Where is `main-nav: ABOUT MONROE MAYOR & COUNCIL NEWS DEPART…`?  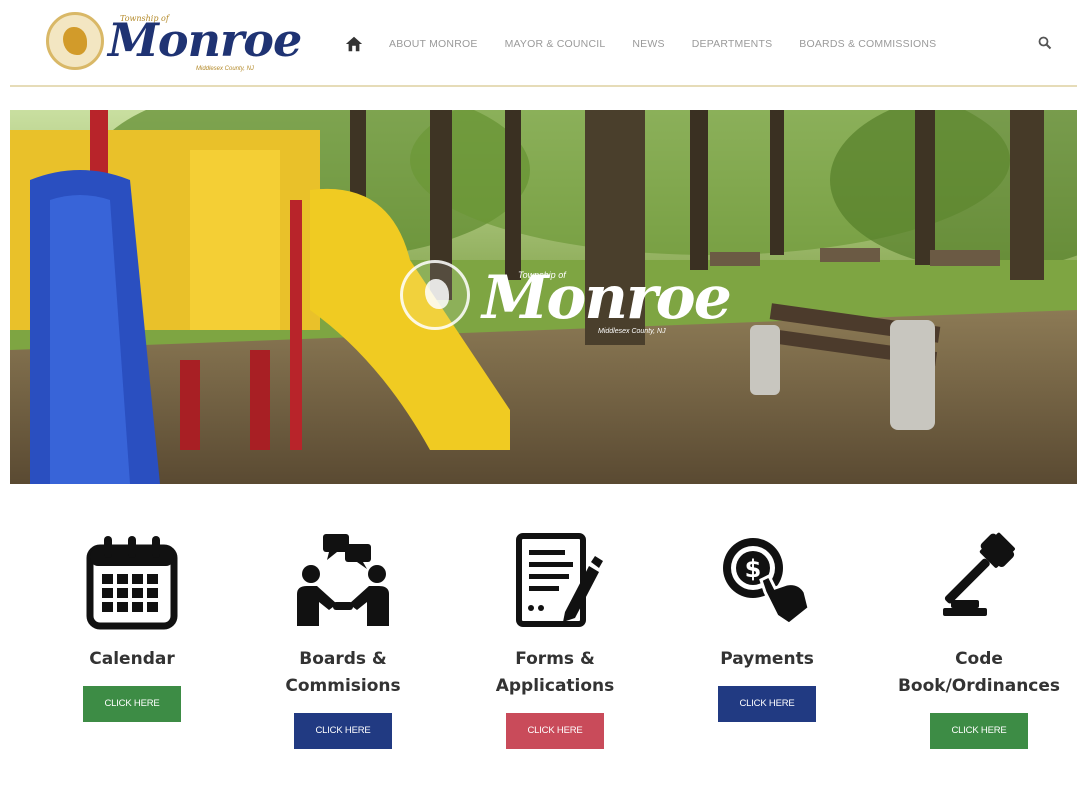 main-nav: ABOUT MONROE MAYOR & COUNCIL NEWS DEPART… is located at coordinates (654, 44).